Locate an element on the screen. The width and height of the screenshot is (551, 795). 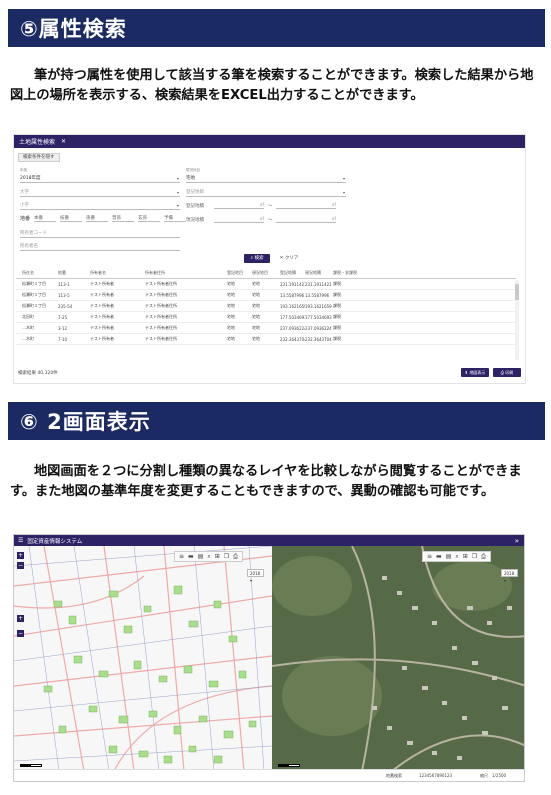
lot-part-input: 予備 is located at coordinates (175, 218).